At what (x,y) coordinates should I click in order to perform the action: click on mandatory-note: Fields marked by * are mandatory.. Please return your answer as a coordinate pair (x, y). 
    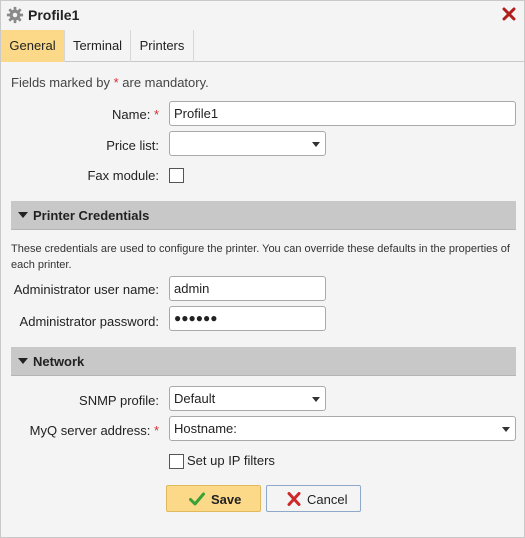
    Looking at the image, I should click on (110, 82).